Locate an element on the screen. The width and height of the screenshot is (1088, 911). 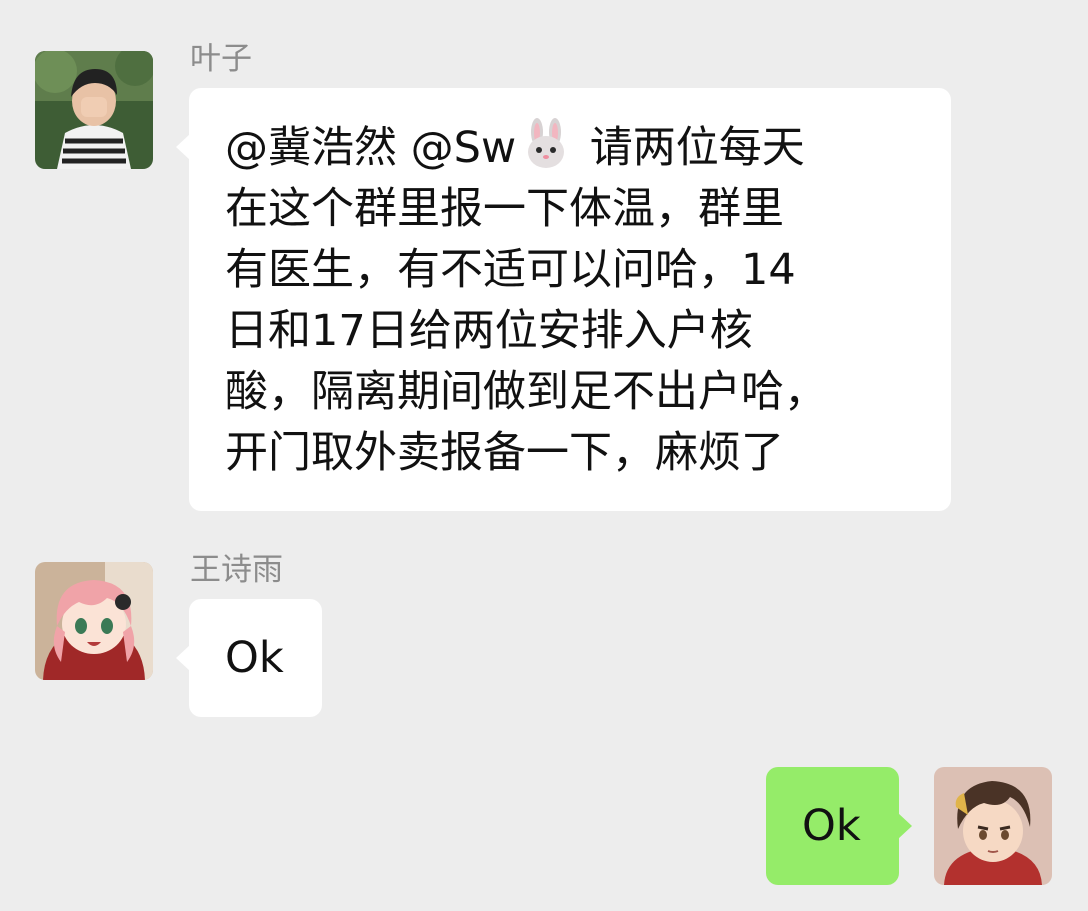
person-photo-icon is located at coordinates (94, 110).